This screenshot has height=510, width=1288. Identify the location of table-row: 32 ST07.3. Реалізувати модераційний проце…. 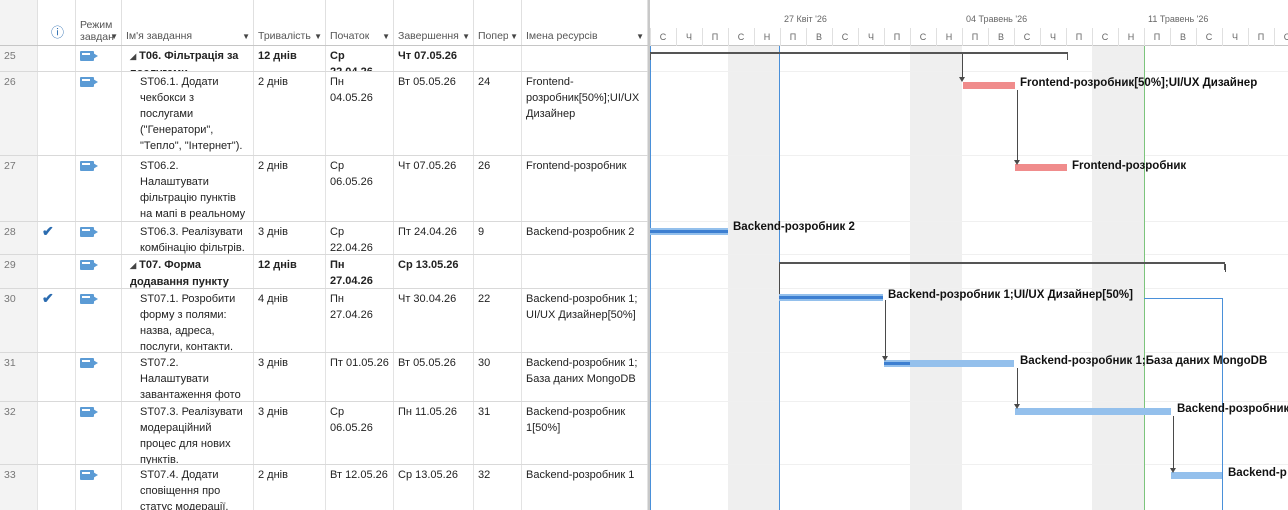
(324, 433).